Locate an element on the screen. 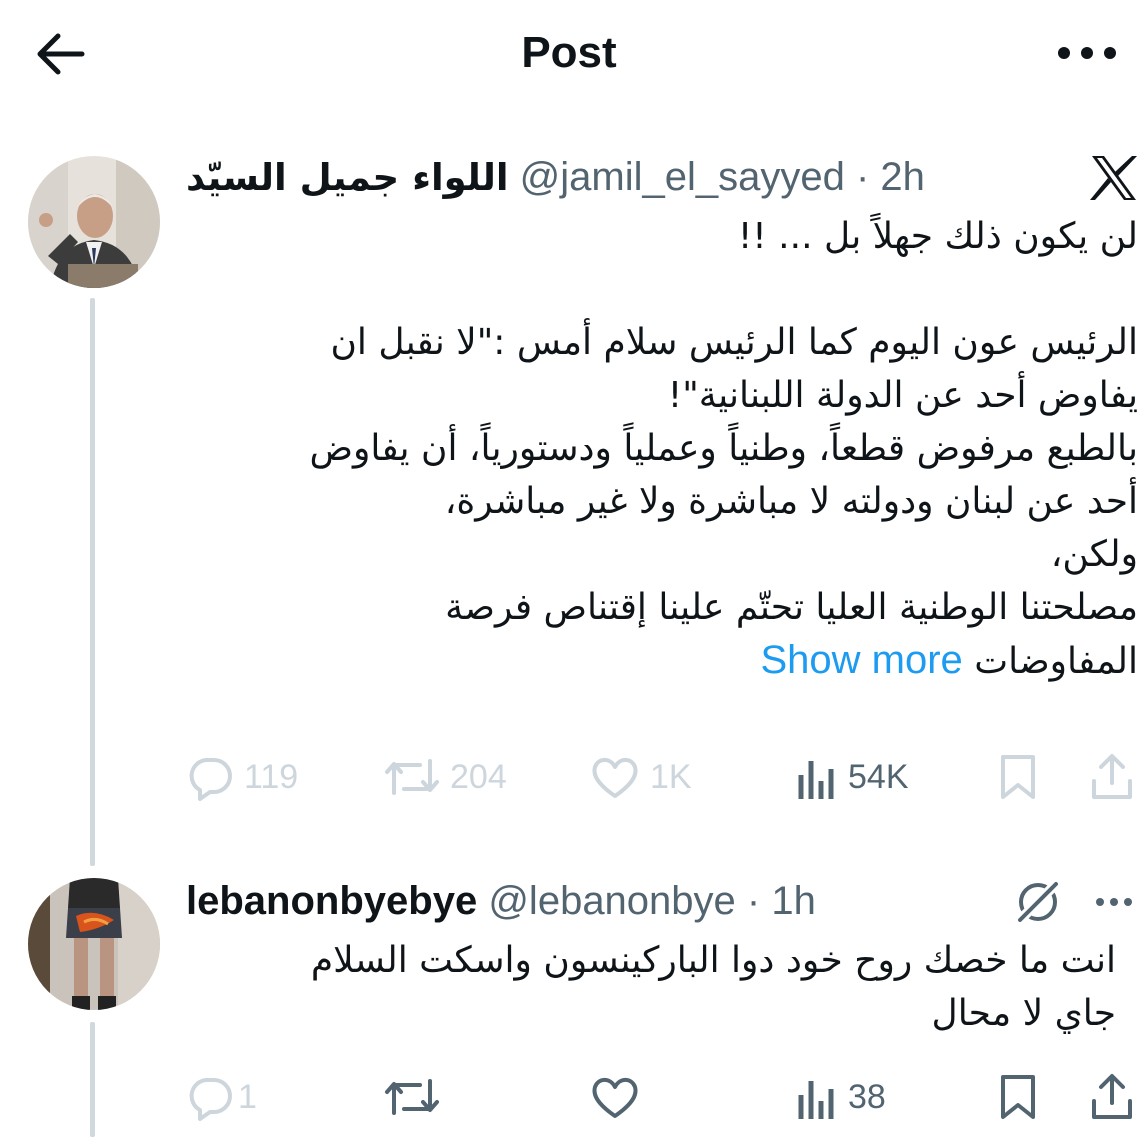 Image resolution: width=1138 pixels, height=1137 pixels. post-text-line: ولكن، is located at coordinates (1094, 554).